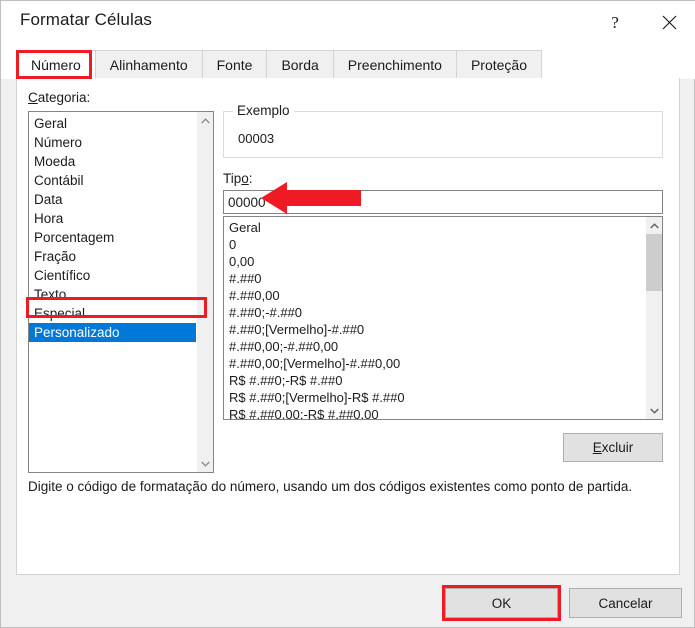 The height and width of the screenshot is (628, 695). I want to click on tab-numero: Número, so click(56, 64).